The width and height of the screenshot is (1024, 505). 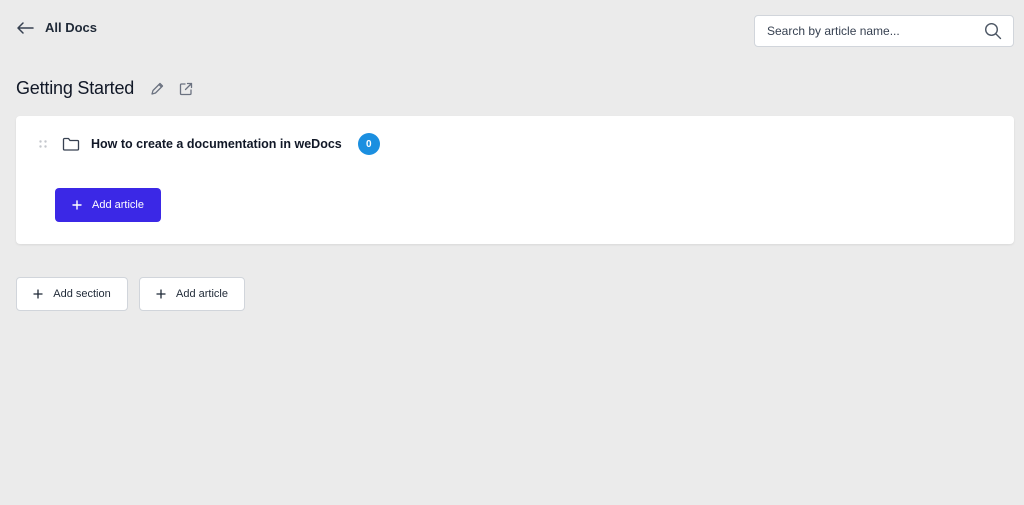 I want to click on external-link-icon, so click(x=186, y=89).